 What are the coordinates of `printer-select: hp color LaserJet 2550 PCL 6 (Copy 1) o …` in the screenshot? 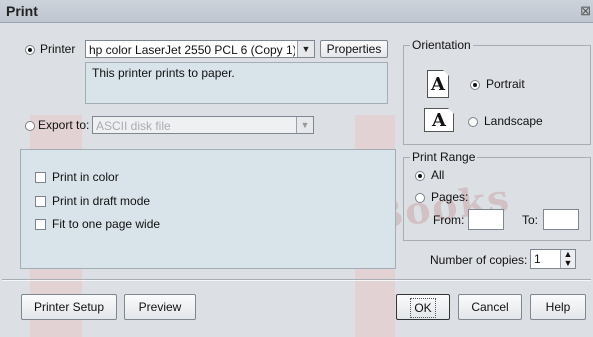 It's located at (200, 49).